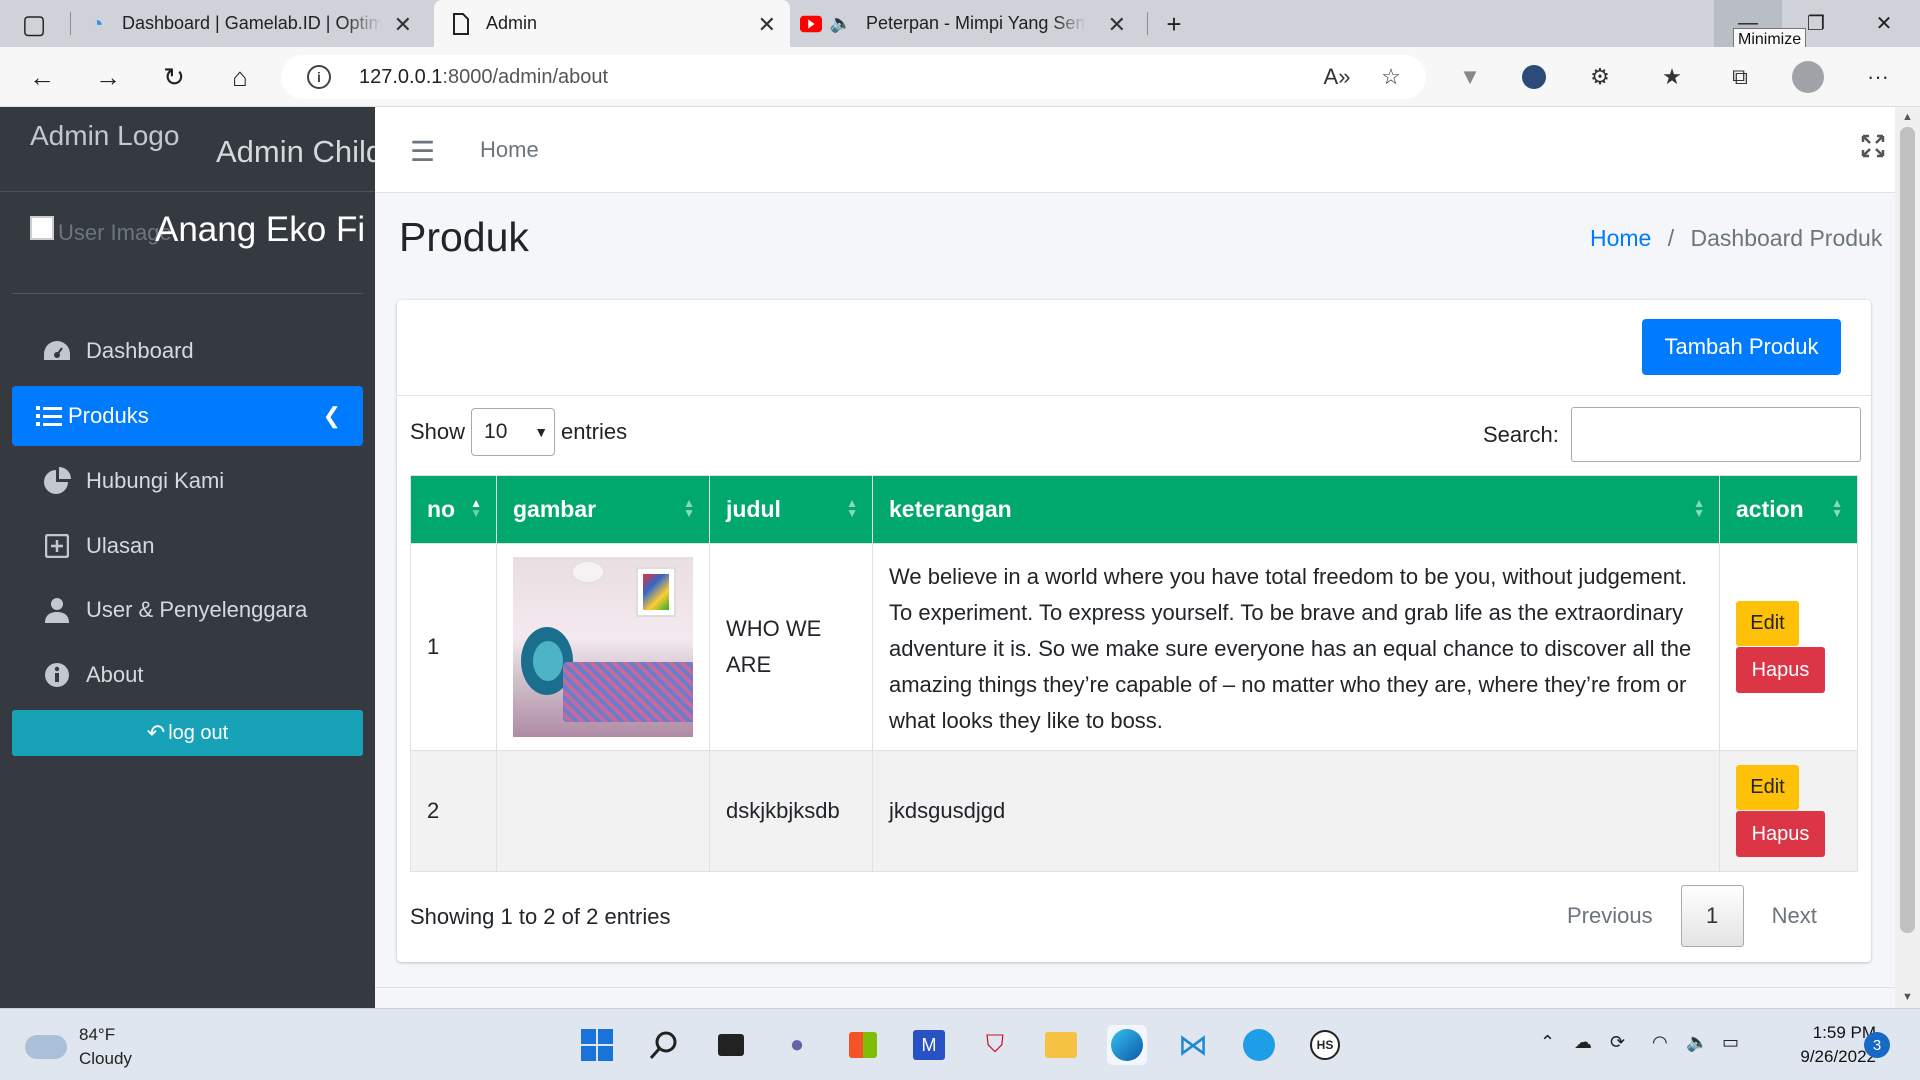 The height and width of the screenshot is (1080, 1920). What do you see at coordinates (1741, 347) in the screenshot?
I see `tambah-produk-button: Tambah Produk` at bounding box center [1741, 347].